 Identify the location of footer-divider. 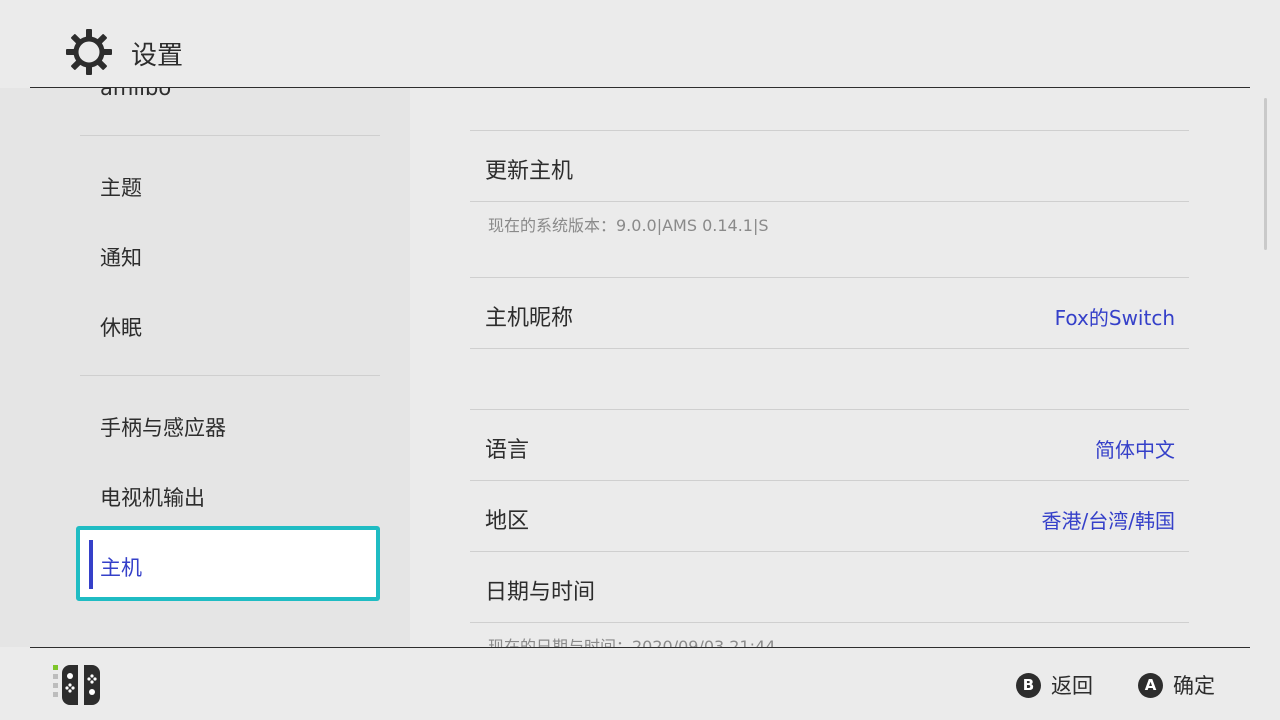
(640, 647).